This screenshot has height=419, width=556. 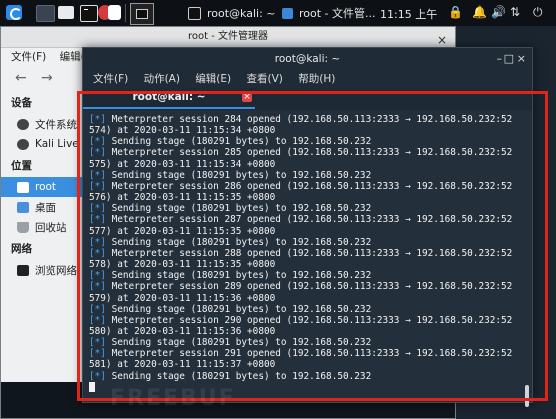 I want to click on line-text: 576) at 2020-03-11 11:15:35 +0800, so click(x=182, y=198).